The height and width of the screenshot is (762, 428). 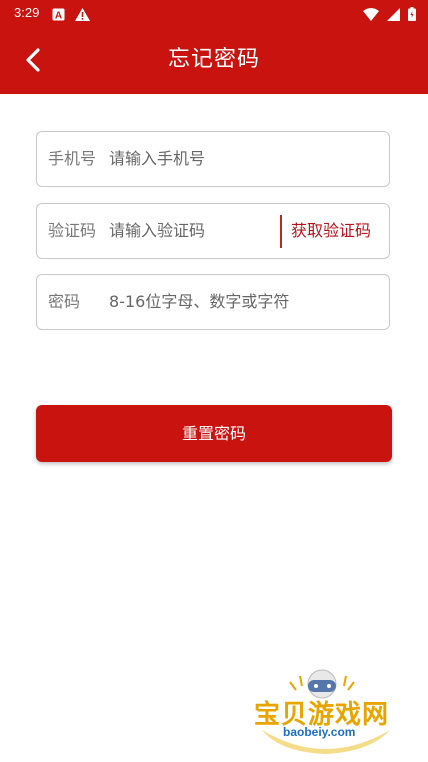 I want to click on battery-icon, so click(x=412, y=15).